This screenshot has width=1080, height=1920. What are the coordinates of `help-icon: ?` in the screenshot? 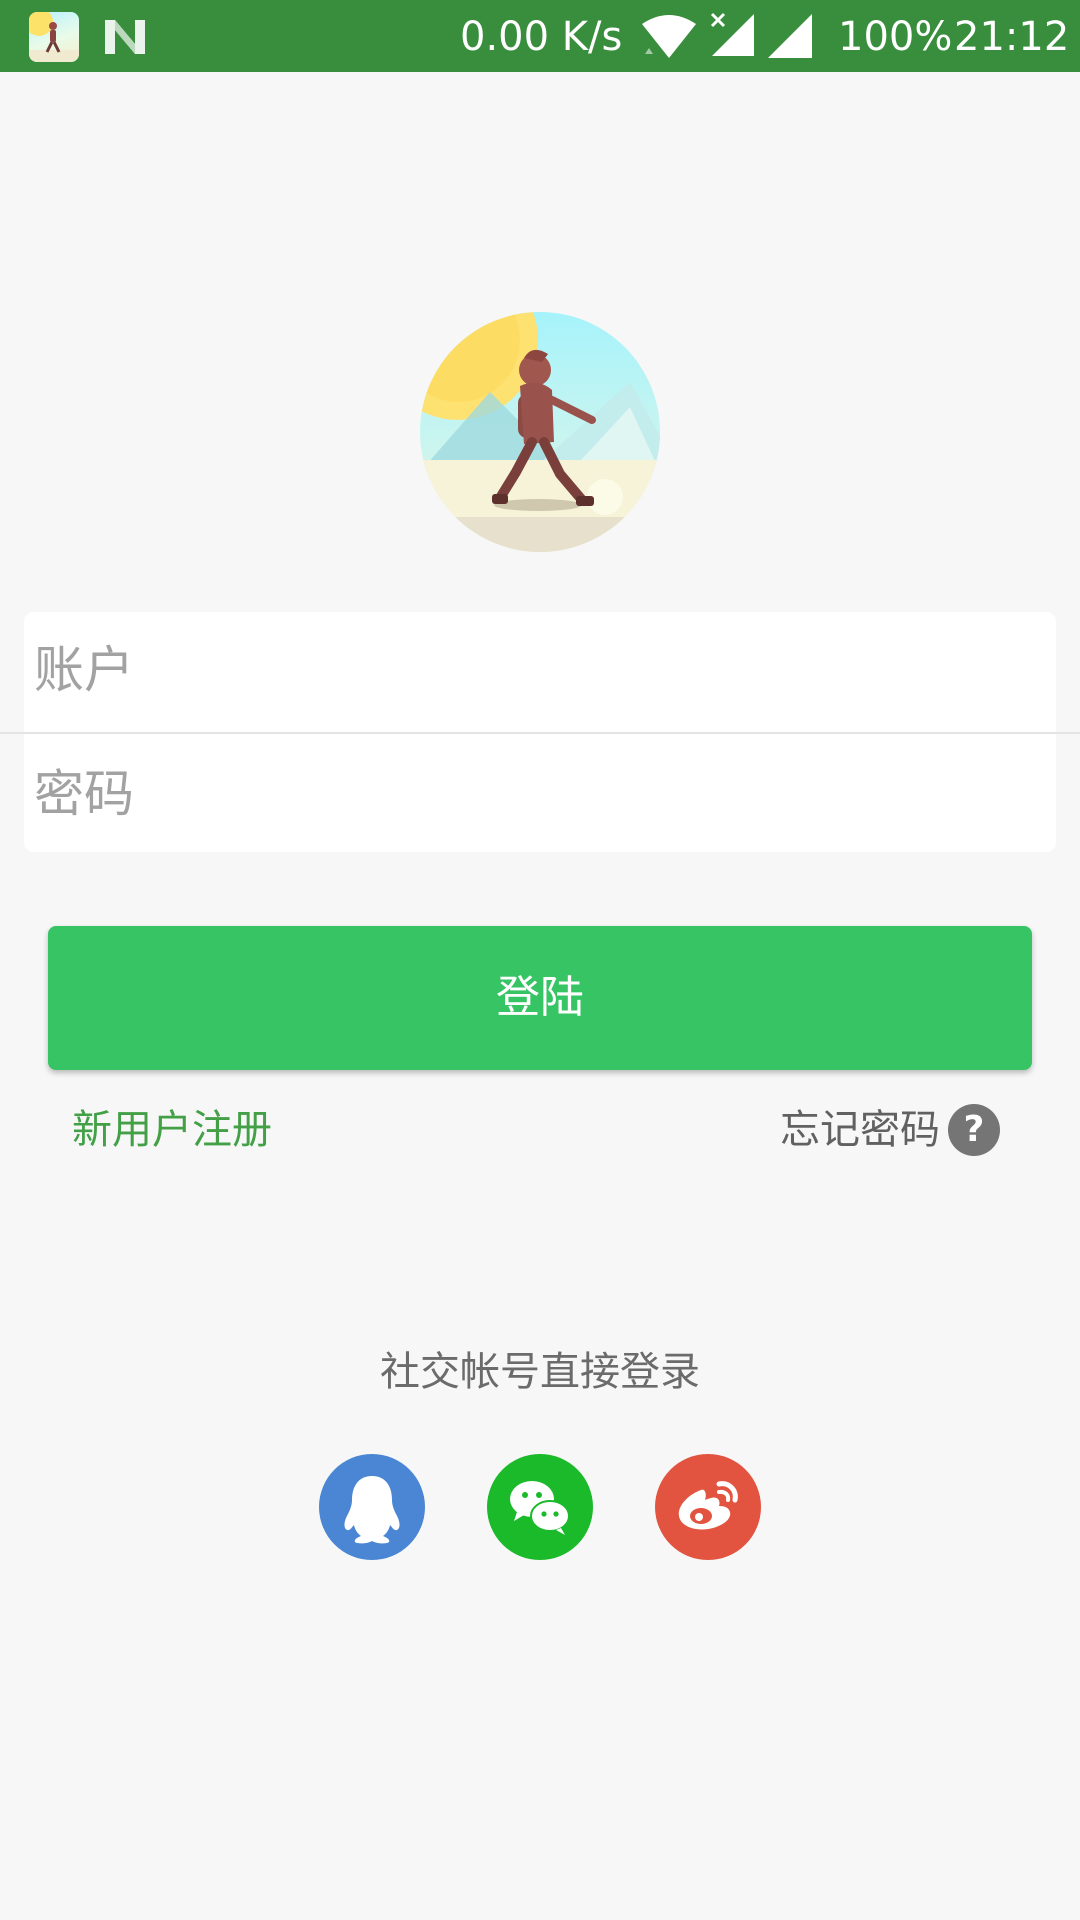 It's located at (974, 1130).